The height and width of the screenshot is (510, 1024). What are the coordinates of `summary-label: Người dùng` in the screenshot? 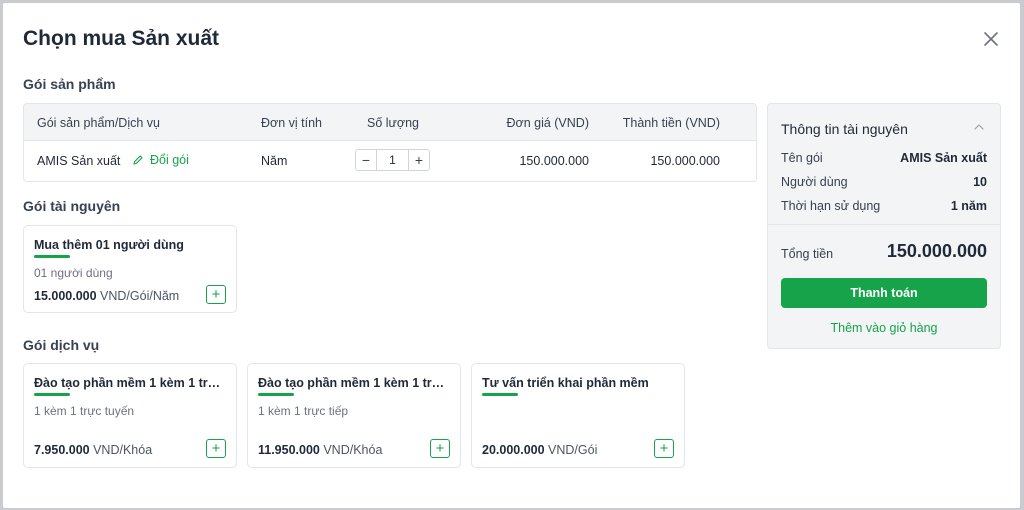 It's located at (814, 182).